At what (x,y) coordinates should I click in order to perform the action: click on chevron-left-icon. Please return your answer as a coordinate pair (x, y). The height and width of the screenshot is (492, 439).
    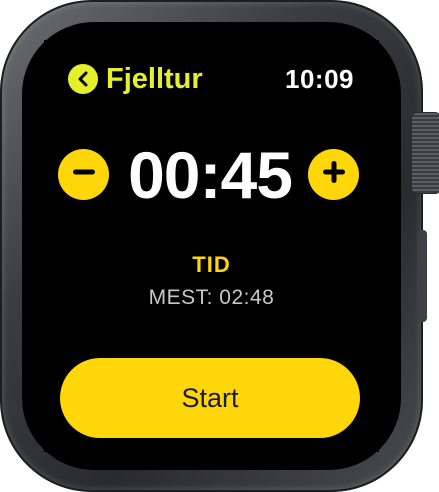
    Looking at the image, I should click on (83, 79).